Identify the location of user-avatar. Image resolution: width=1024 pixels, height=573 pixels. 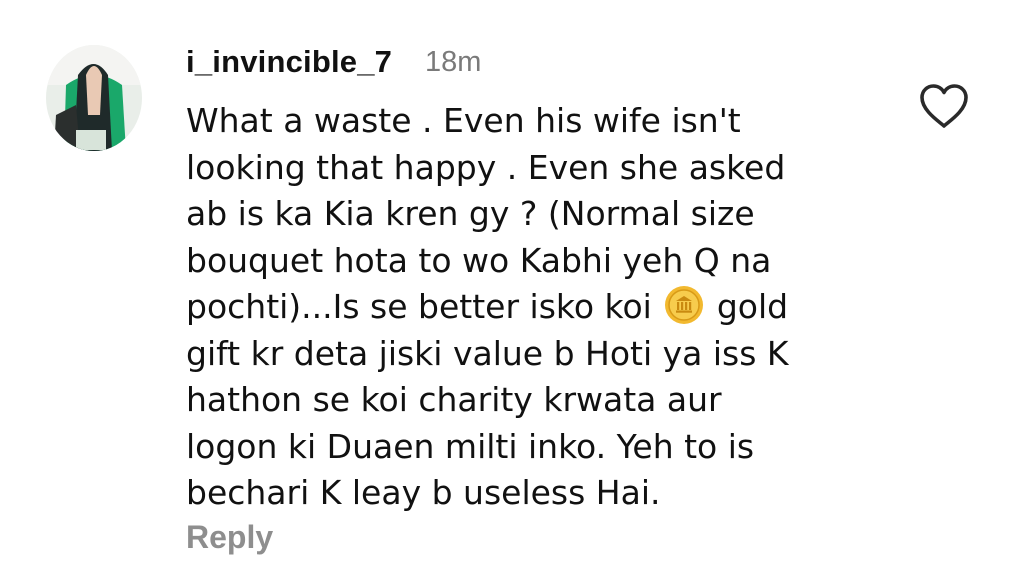
(94, 98).